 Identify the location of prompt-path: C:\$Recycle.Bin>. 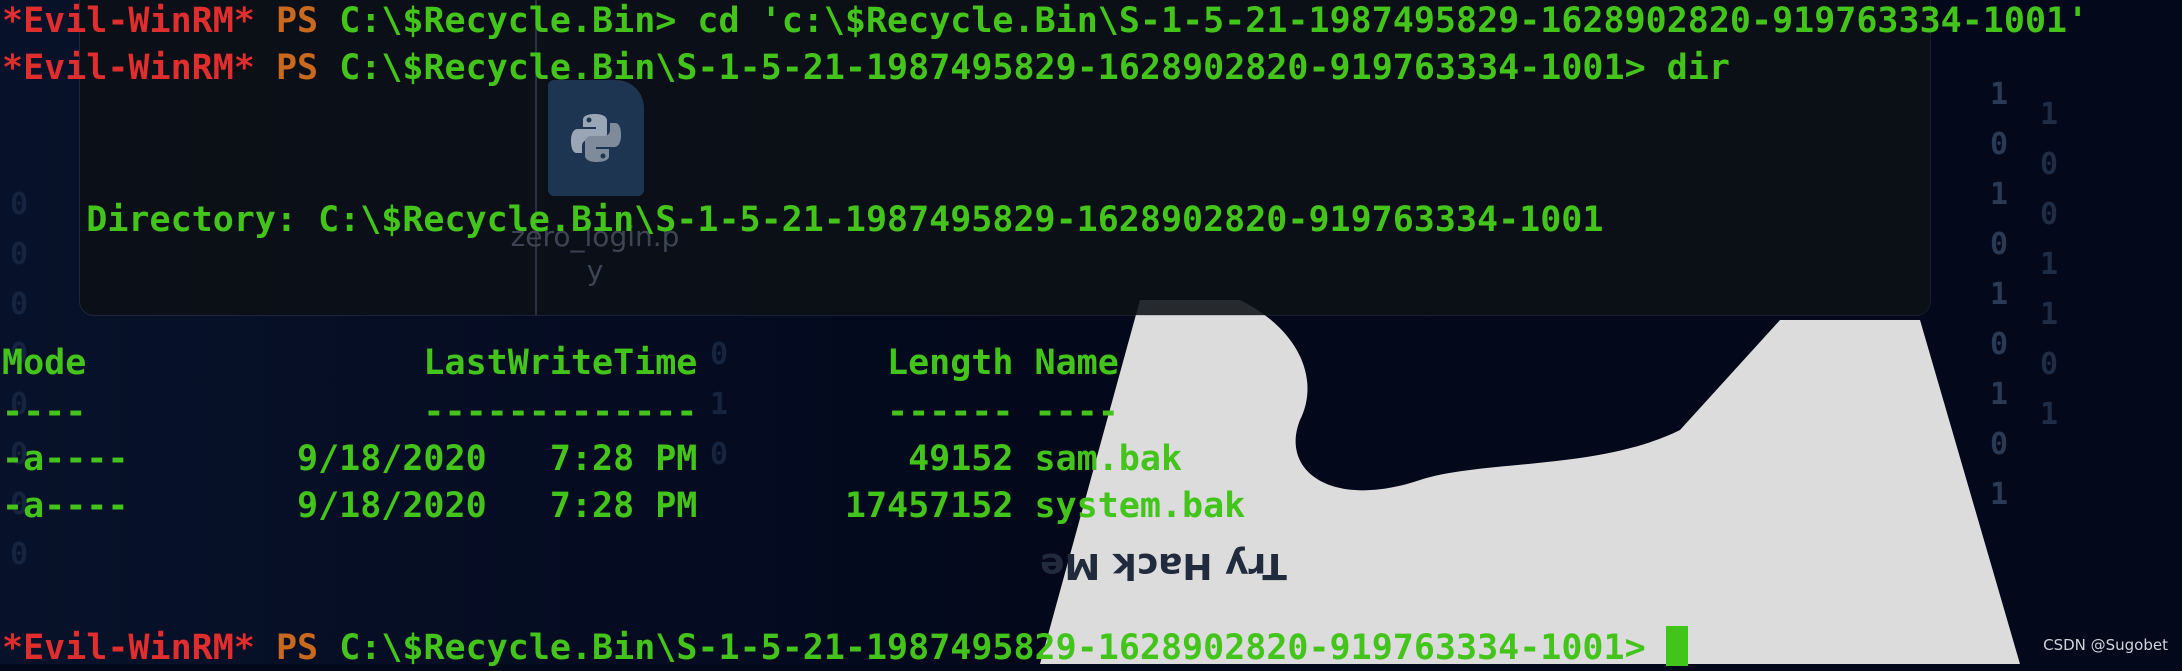
(508, 21).